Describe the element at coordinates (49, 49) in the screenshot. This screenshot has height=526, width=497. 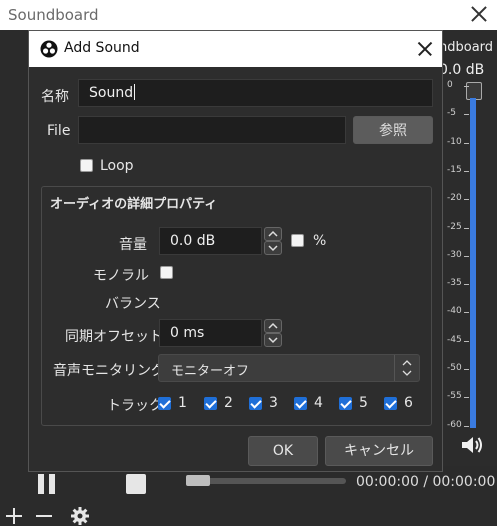
I see `obs-logo-icon` at that location.